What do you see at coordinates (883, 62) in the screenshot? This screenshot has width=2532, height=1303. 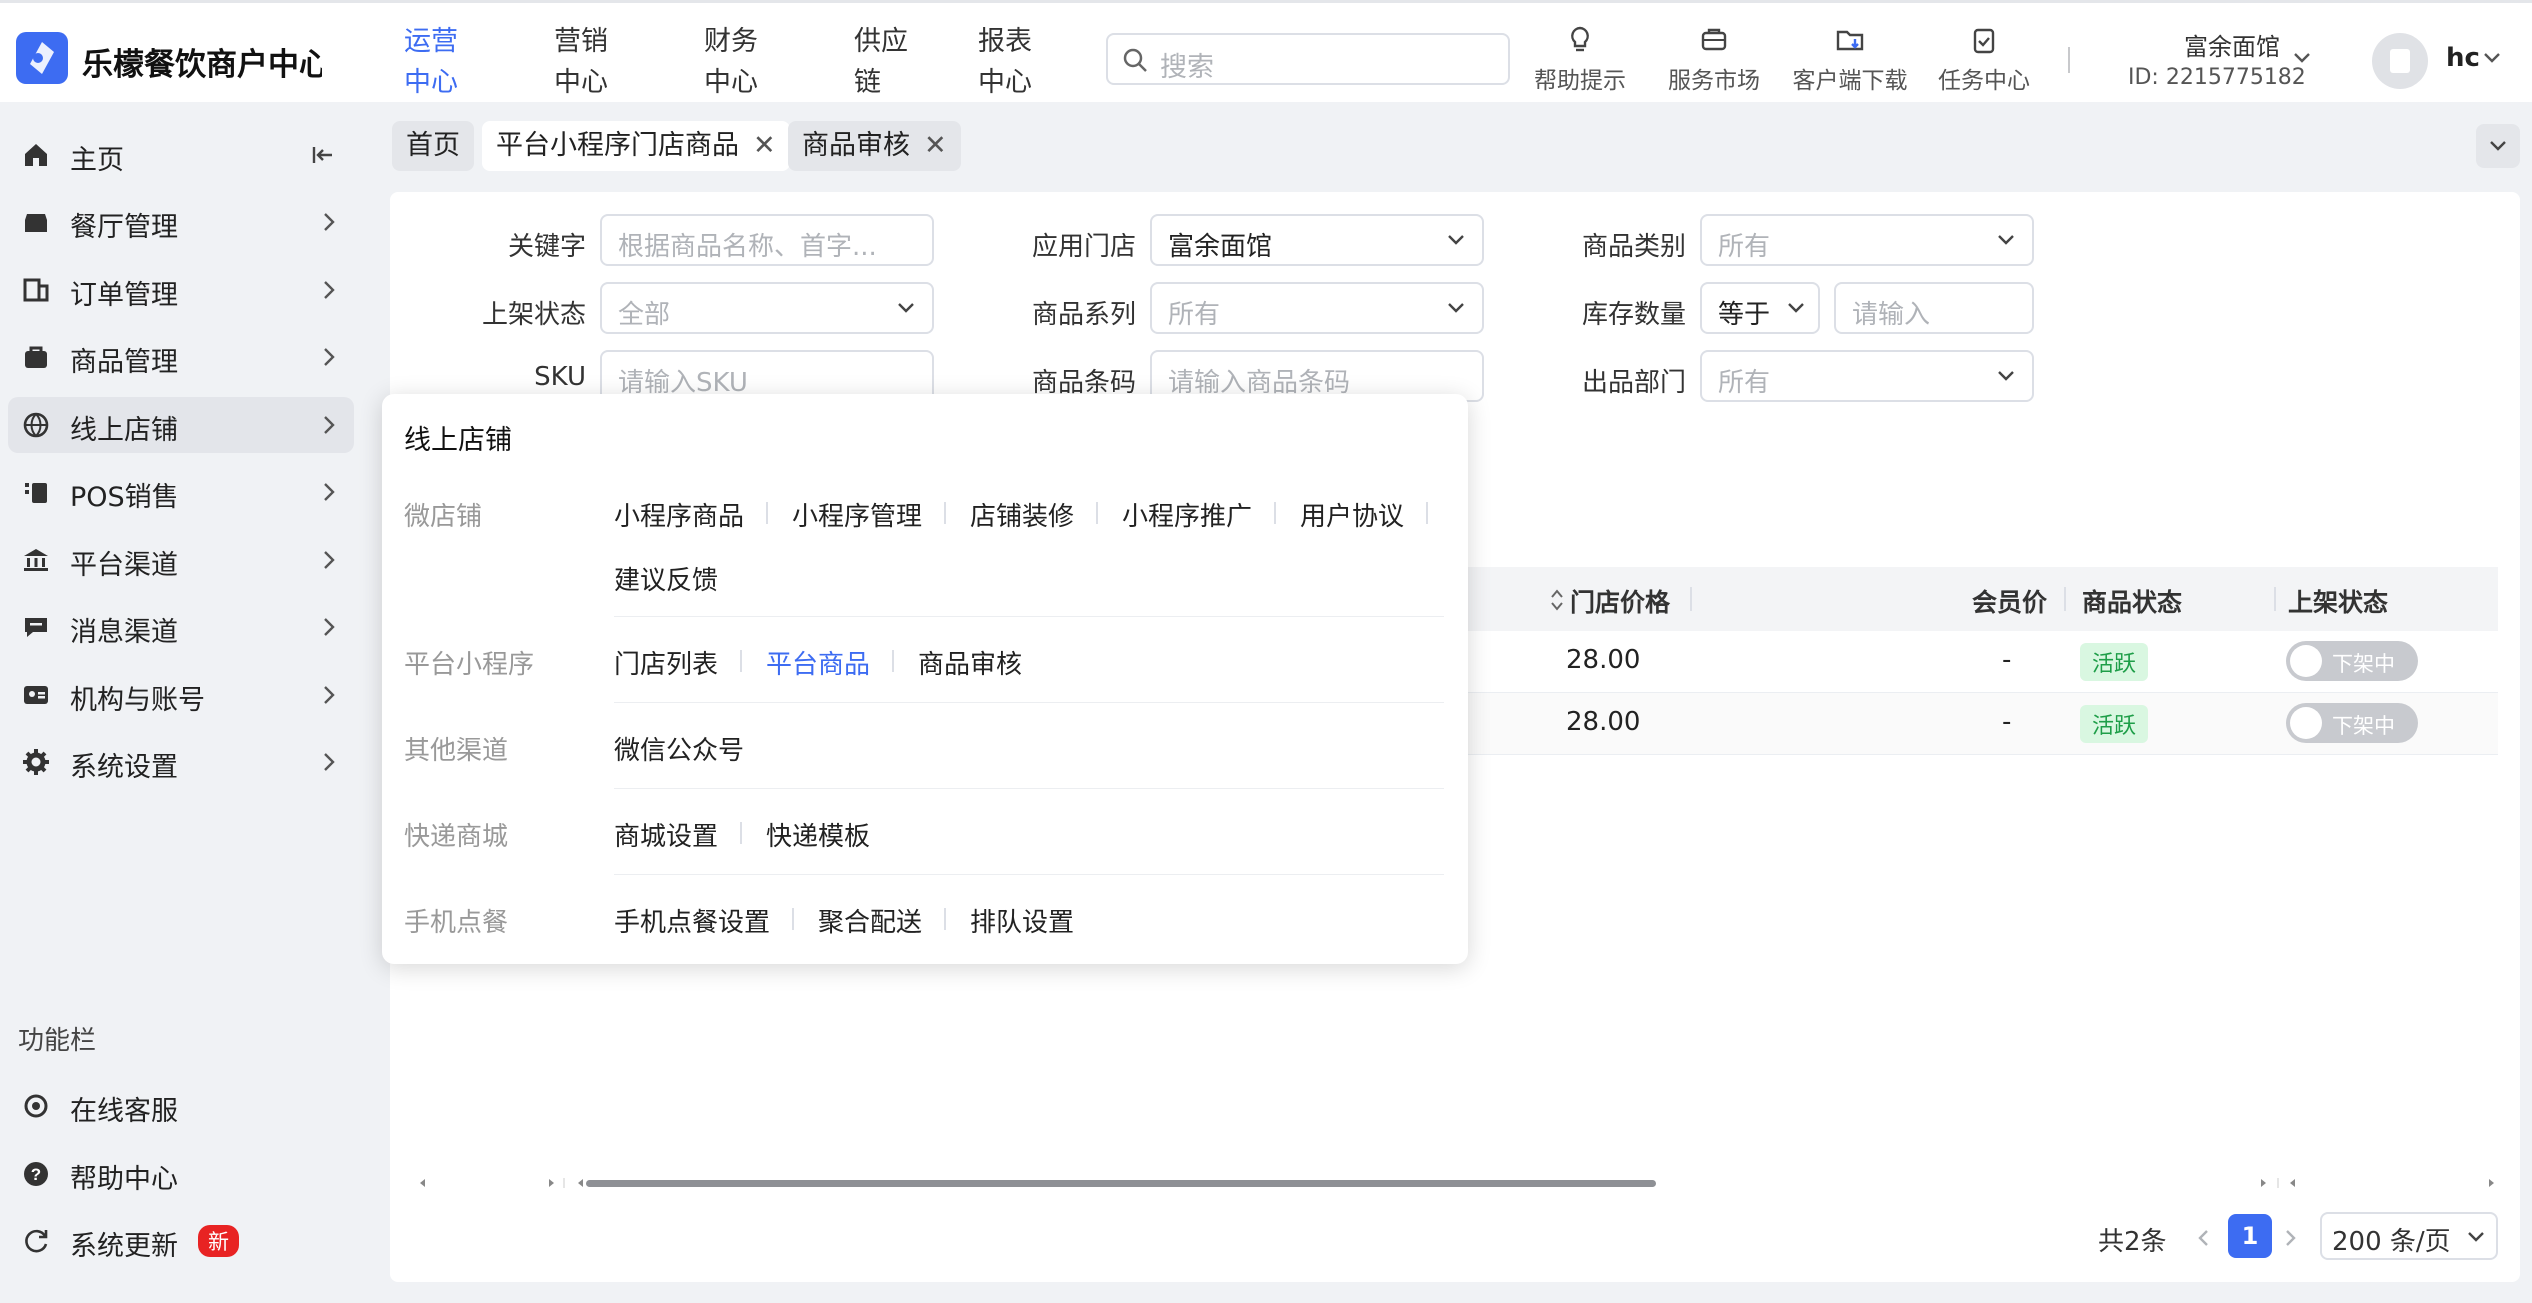 I see `topnav-supply-chain: 供应链` at bounding box center [883, 62].